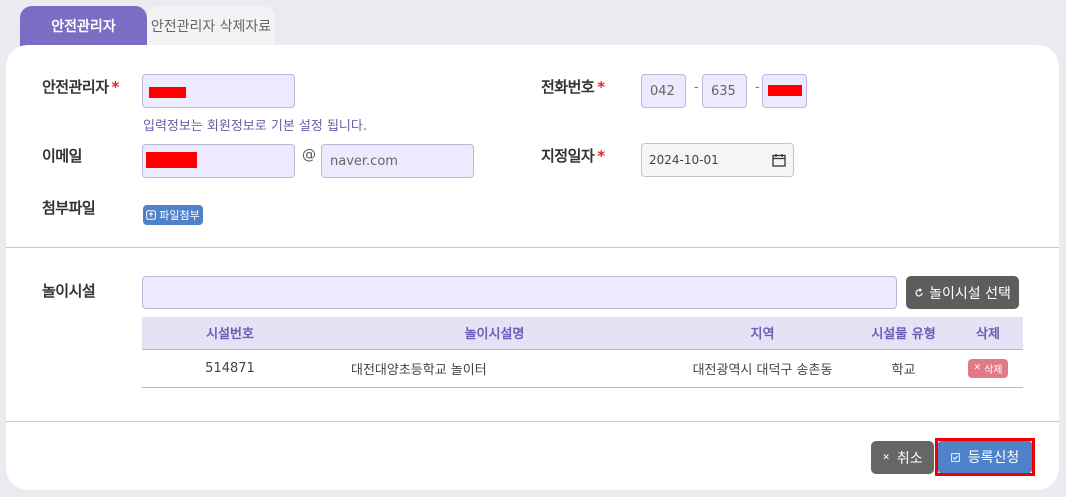  What do you see at coordinates (985, 457) in the screenshot?
I see `submit-registration-button: 등록신청` at bounding box center [985, 457].